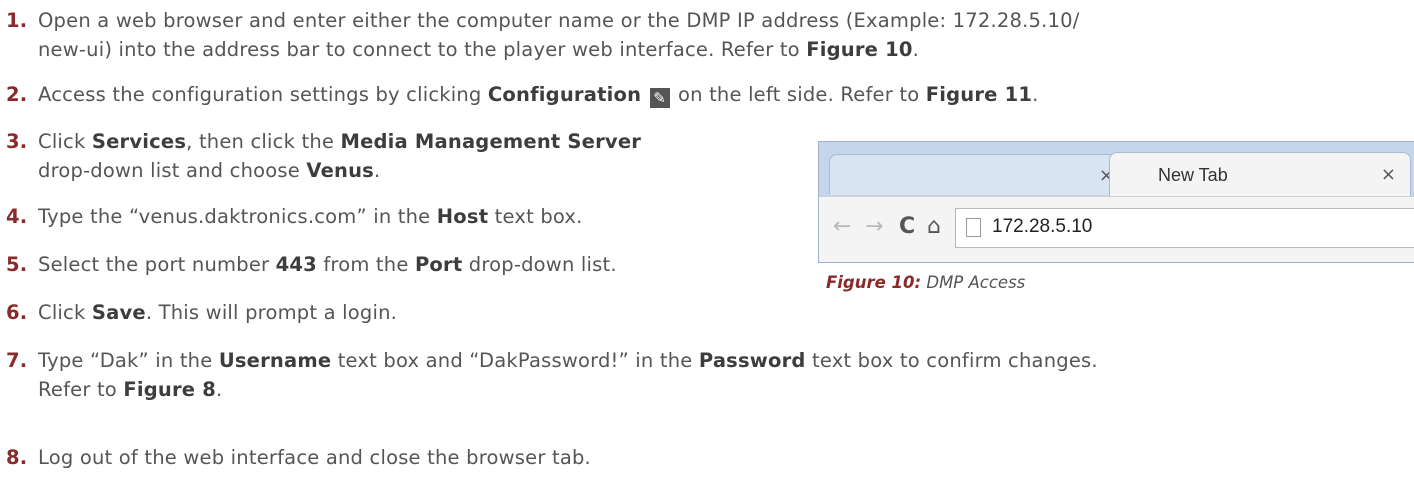  Describe the element at coordinates (979, 94) in the screenshot. I see `figure-reference: Figure 11` at that location.